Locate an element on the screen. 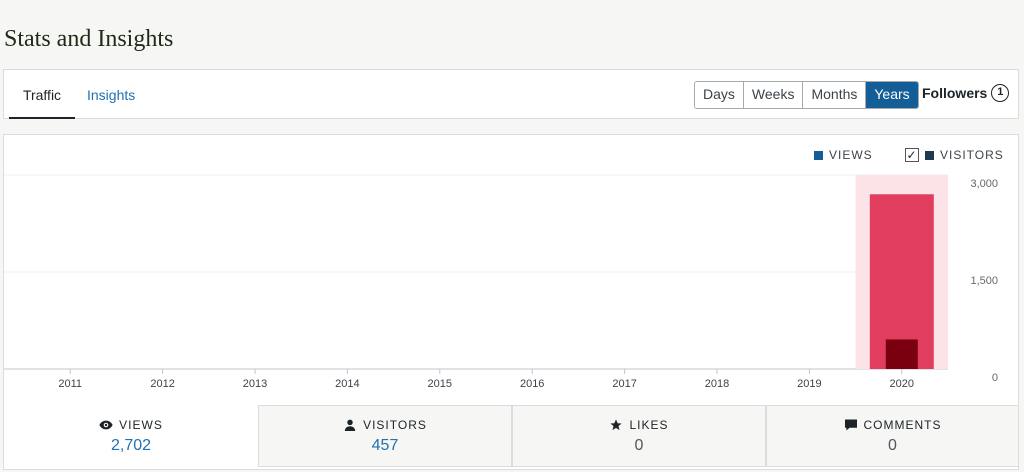 This screenshot has width=1024, height=472. stat-tab-comments: COMMENTS 0 is located at coordinates (892, 436).